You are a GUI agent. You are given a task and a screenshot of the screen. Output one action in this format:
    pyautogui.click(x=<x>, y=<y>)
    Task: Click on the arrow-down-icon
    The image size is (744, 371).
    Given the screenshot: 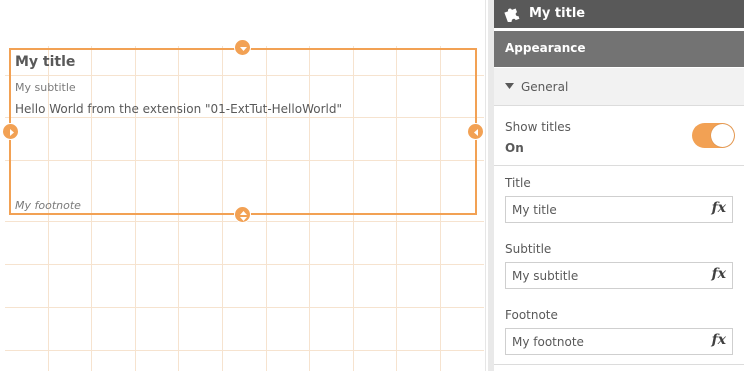 What is the action you would take?
    pyautogui.click(x=243, y=49)
    